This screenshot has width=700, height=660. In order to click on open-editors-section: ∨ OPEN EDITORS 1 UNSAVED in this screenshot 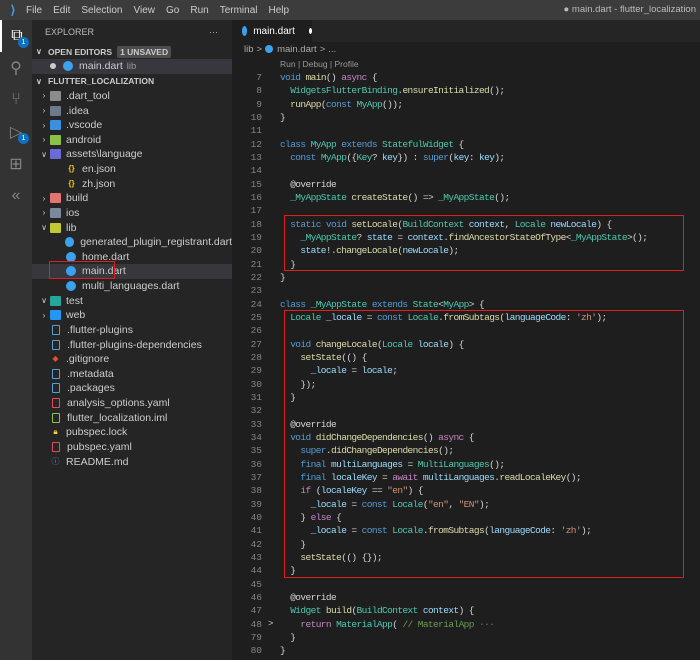, I will do `click(132, 51)`.